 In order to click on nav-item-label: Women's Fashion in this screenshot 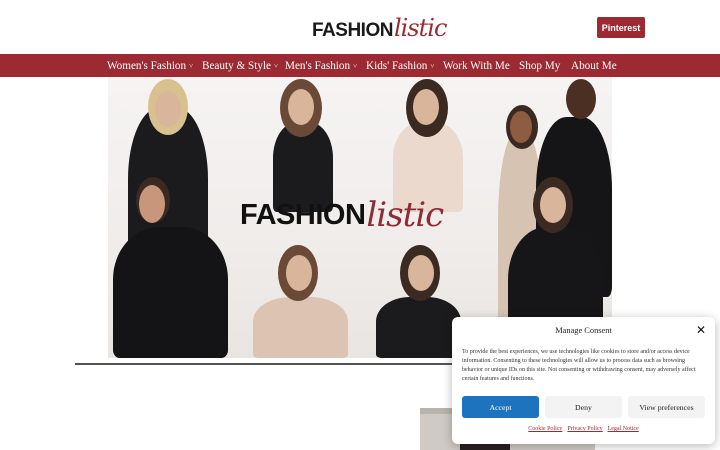, I will do `click(147, 65)`.